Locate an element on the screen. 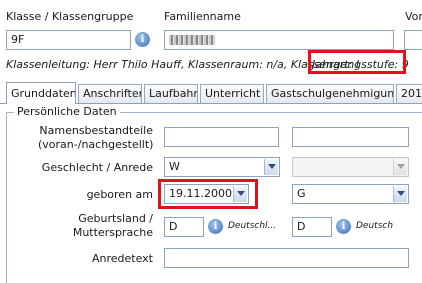  muttersprache-text: Deutsch is located at coordinates (375, 226).